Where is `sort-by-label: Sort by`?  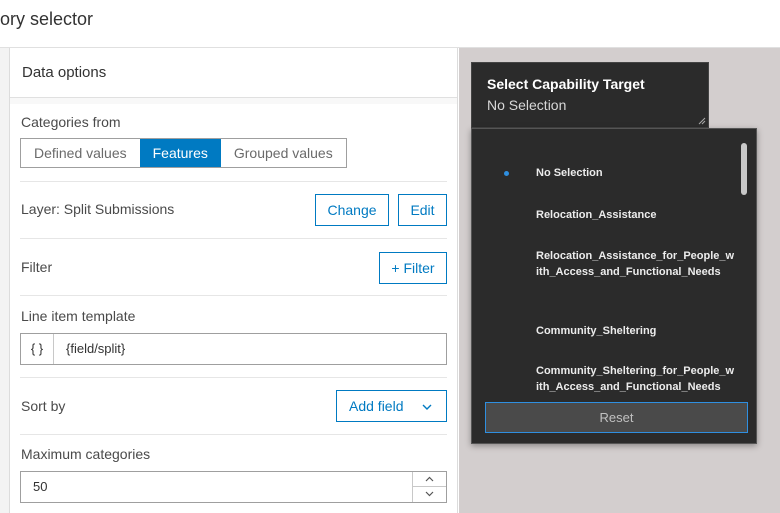
sort-by-label: Sort by is located at coordinates (43, 406).